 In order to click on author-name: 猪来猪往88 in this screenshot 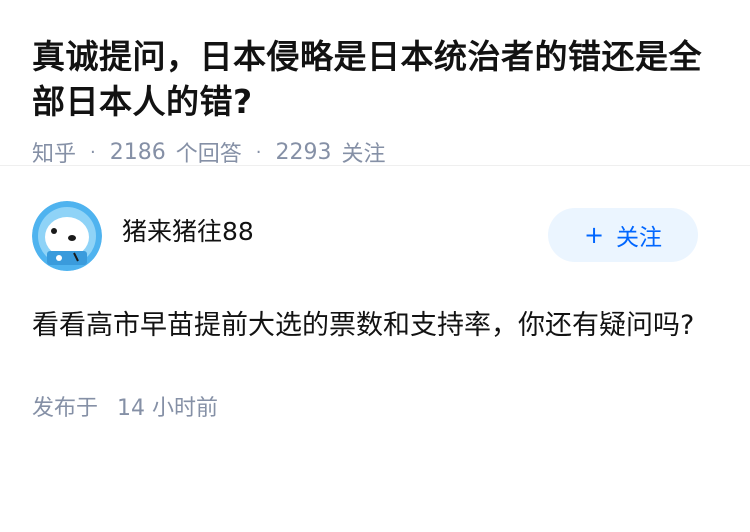, I will do `click(188, 230)`.